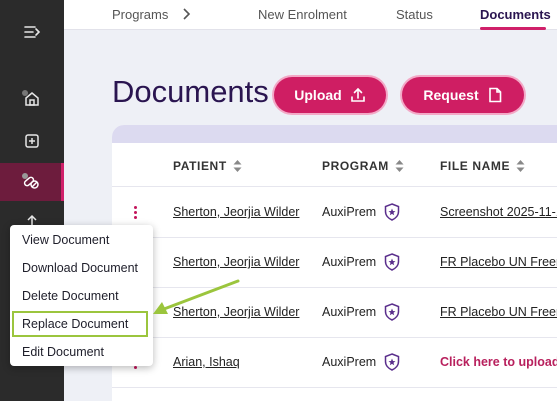  What do you see at coordinates (482, 166) in the screenshot?
I see `column-header-file-name: FILE NAME` at bounding box center [482, 166].